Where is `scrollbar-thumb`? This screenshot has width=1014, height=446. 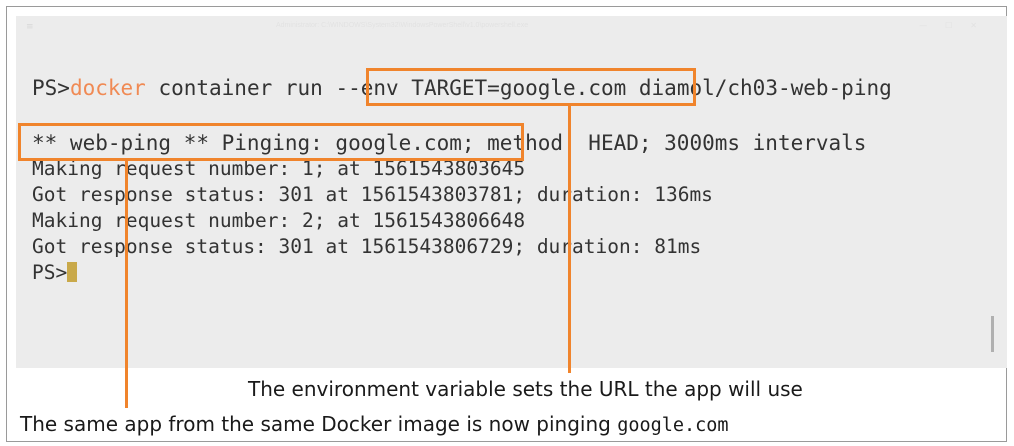
scrollbar-thumb is located at coordinates (992, 334).